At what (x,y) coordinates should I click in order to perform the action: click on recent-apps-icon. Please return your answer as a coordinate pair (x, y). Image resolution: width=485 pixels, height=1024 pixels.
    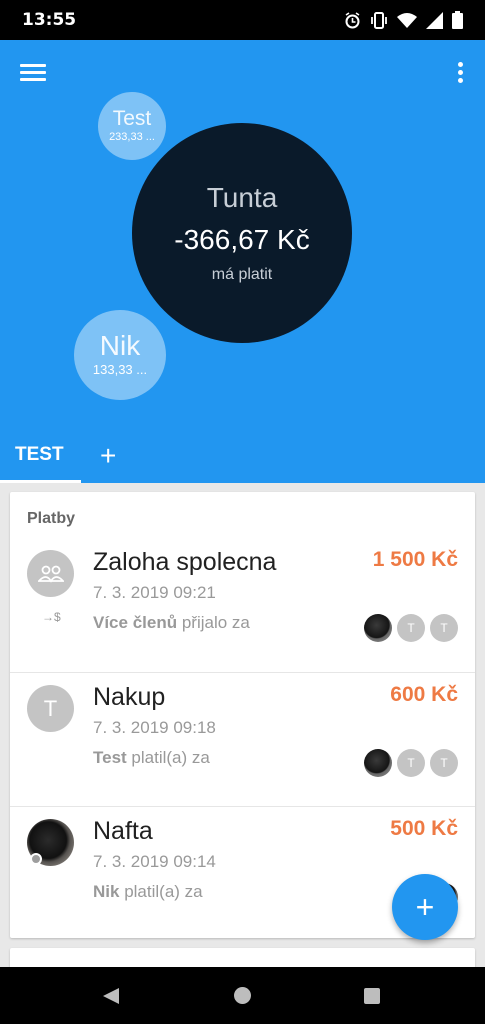
    Looking at the image, I should click on (372, 996).